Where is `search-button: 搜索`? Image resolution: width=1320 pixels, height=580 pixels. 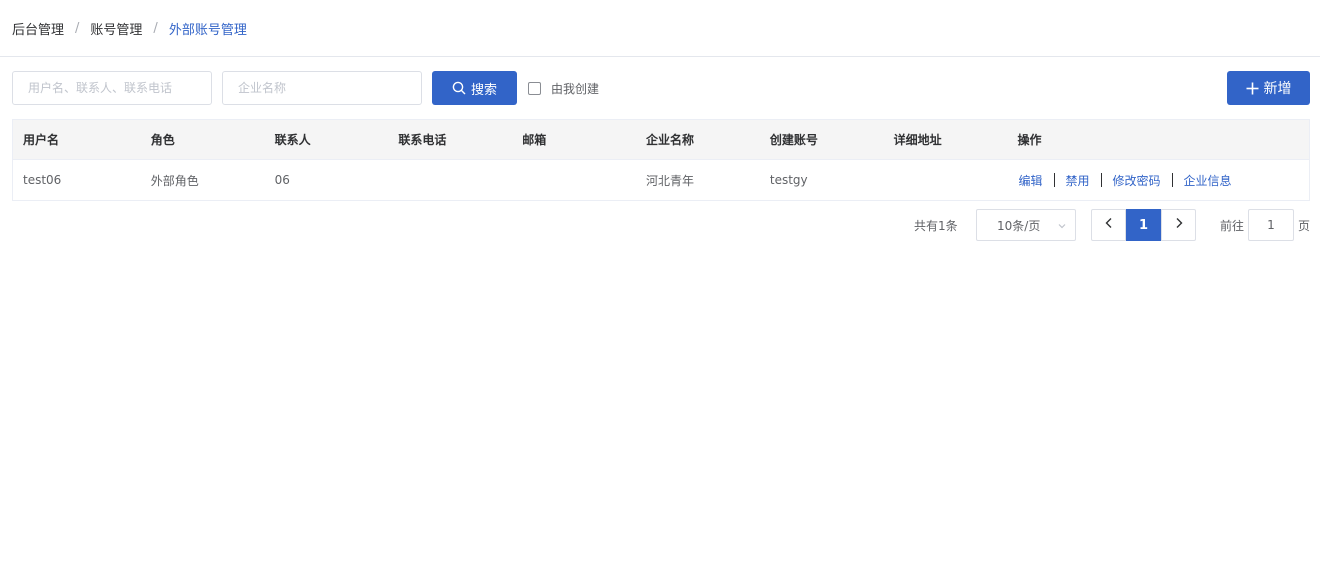 search-button: 搜索 is located at coordinates (474, 88).